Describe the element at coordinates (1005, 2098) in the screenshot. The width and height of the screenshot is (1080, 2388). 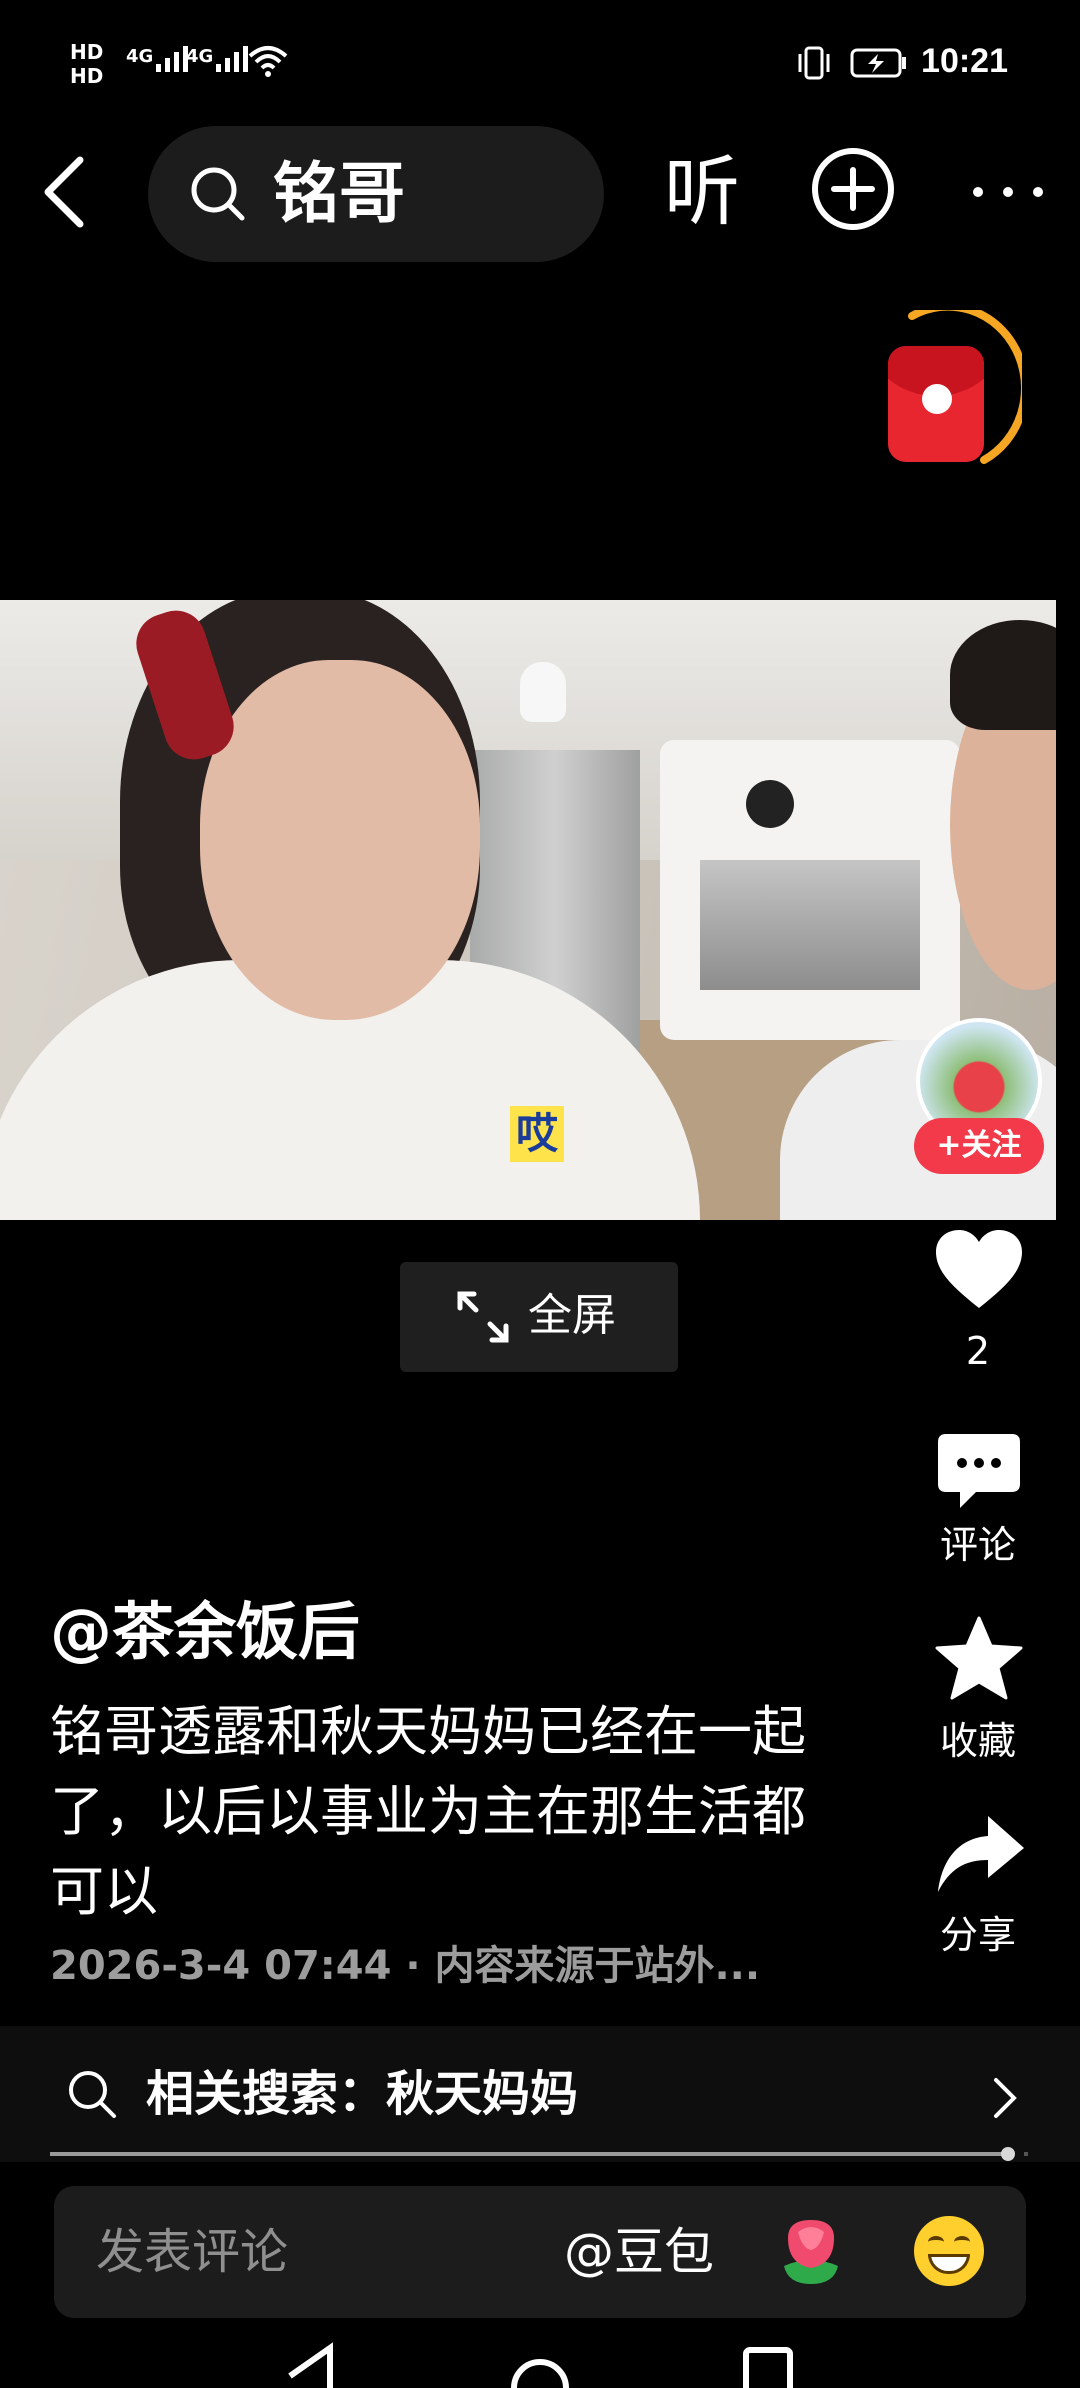
I see `chevron-right-icon` at that location.